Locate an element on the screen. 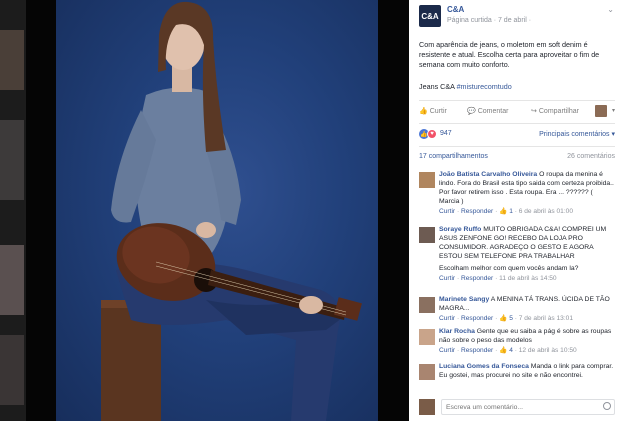  like-button: 👍 Curtir is located at coordinates (433, 111).